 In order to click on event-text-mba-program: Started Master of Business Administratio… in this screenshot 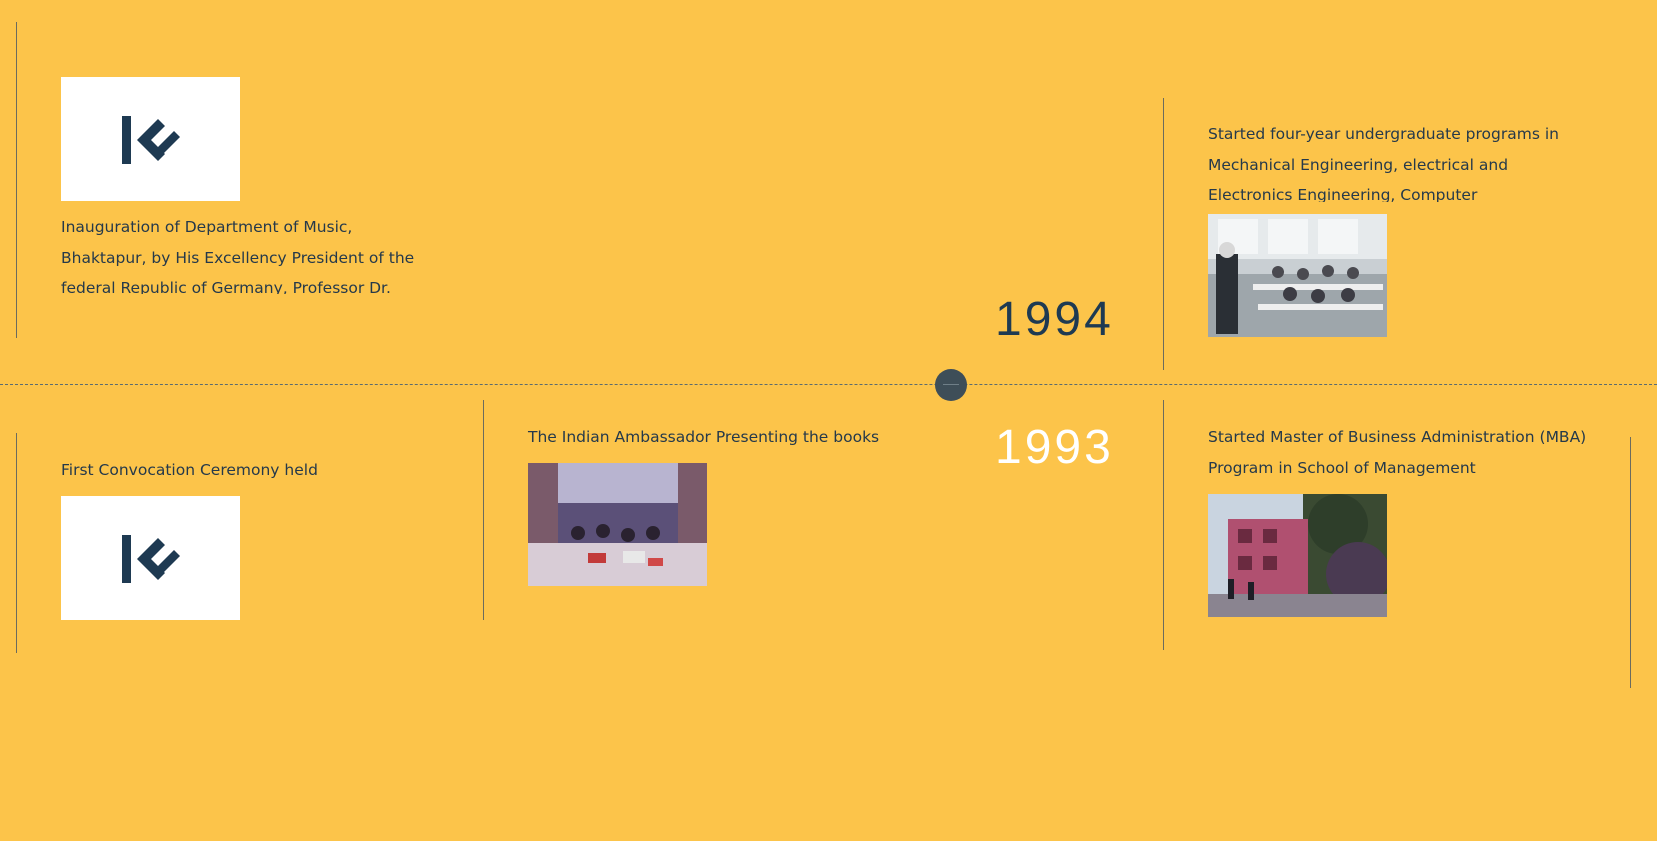, I will do `click(1397, 452)`.